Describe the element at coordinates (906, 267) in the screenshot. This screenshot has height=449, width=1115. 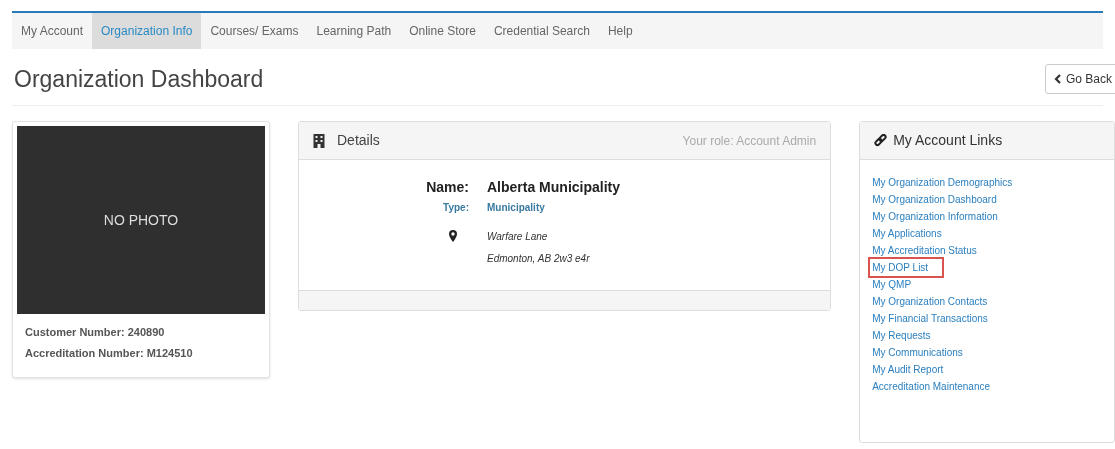
I see `account-link: My DOP List` at that location.